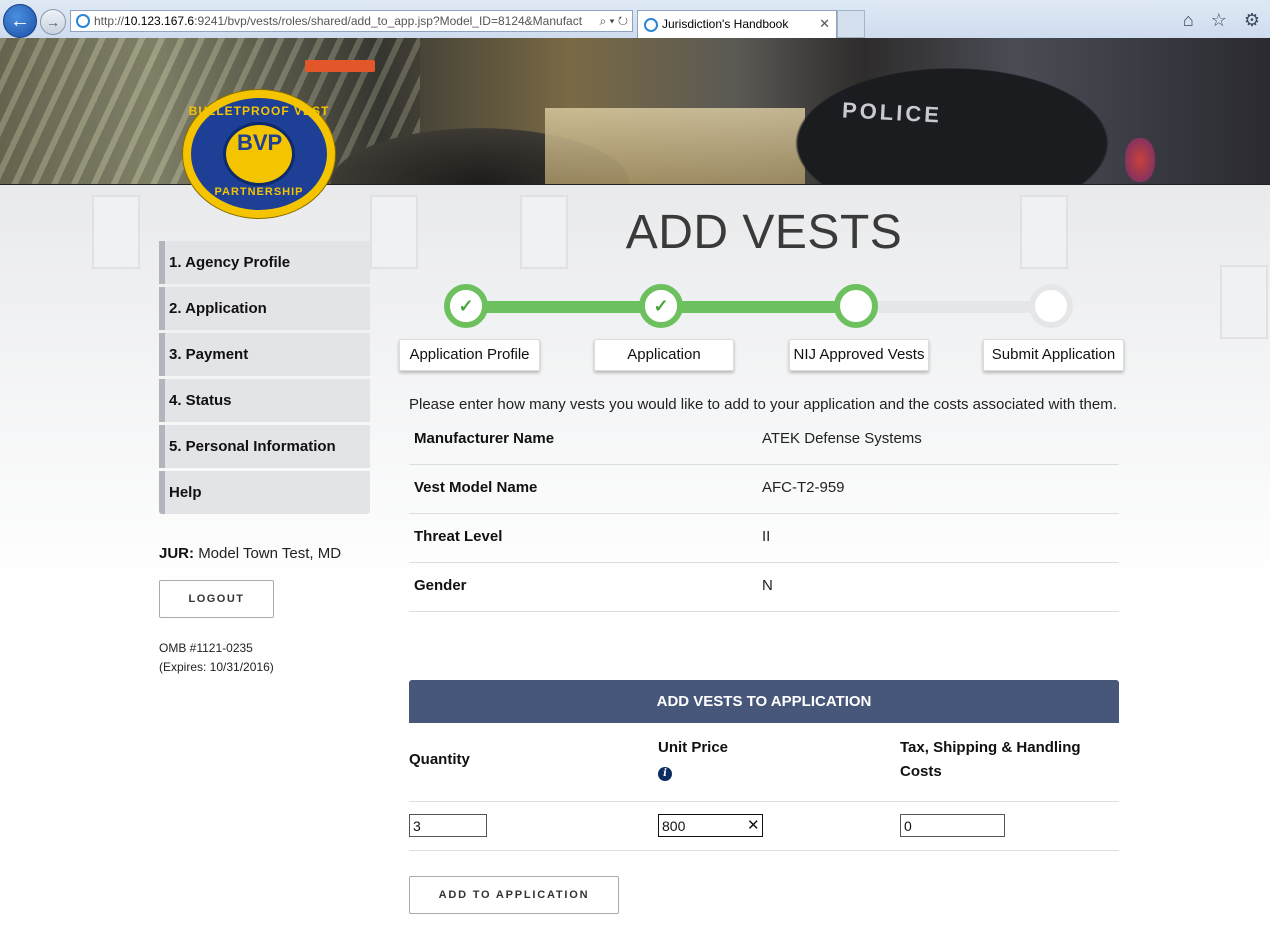 The width and height of the screenshot is (1270, 931). I want to click on sidebar-item-agency-profile: 1. Agency Profile, so click(264, 262).